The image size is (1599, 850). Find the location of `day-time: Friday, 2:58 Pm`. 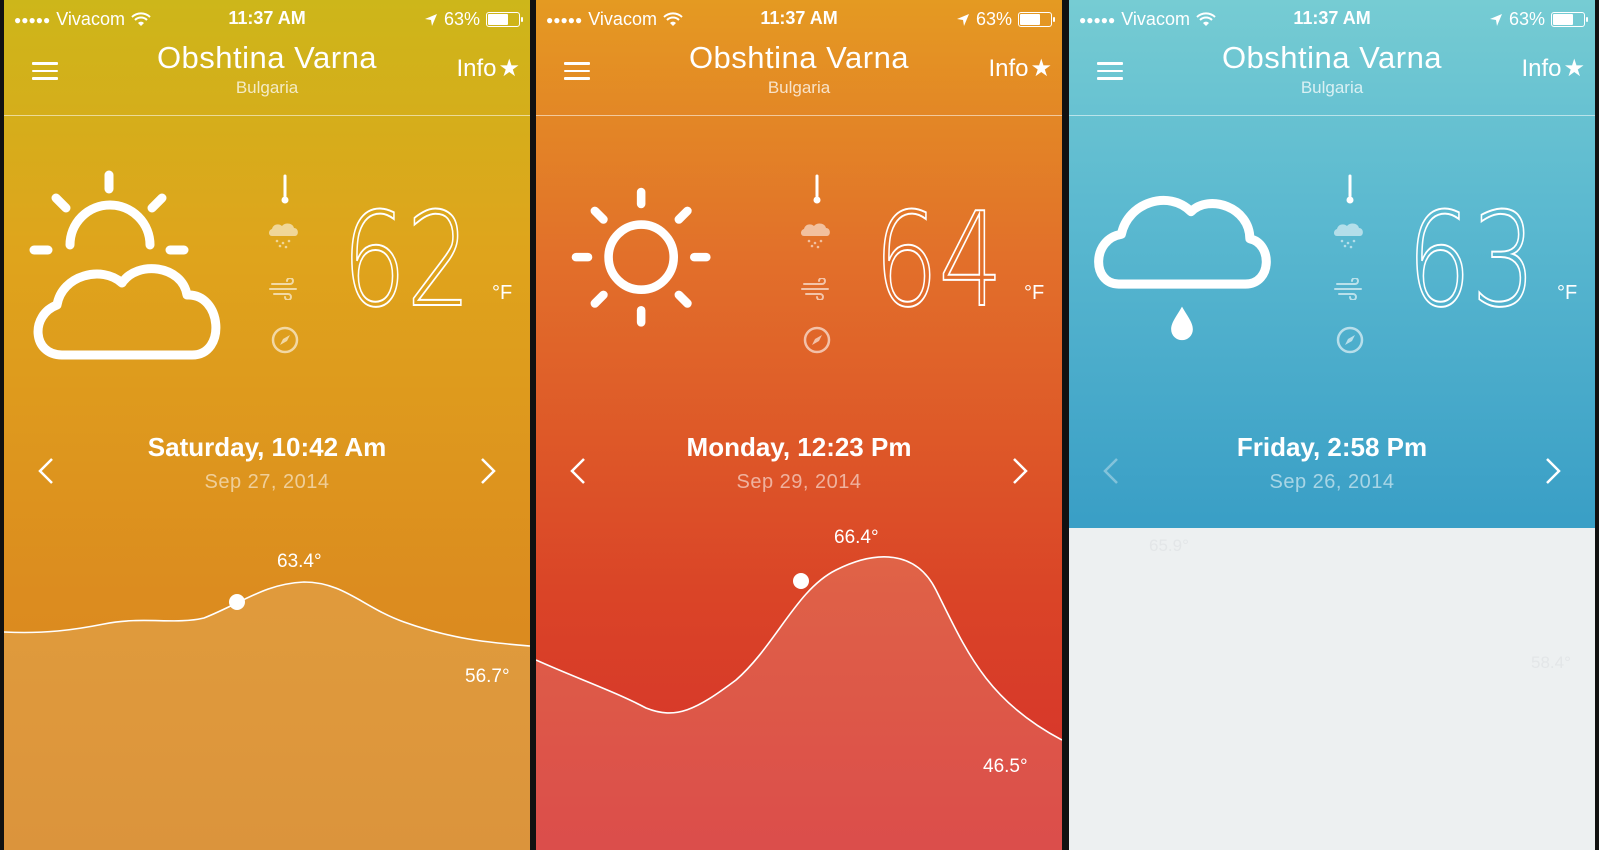

day-time: Friday, 2:58 Pm is located at coordinates (1332, 447).